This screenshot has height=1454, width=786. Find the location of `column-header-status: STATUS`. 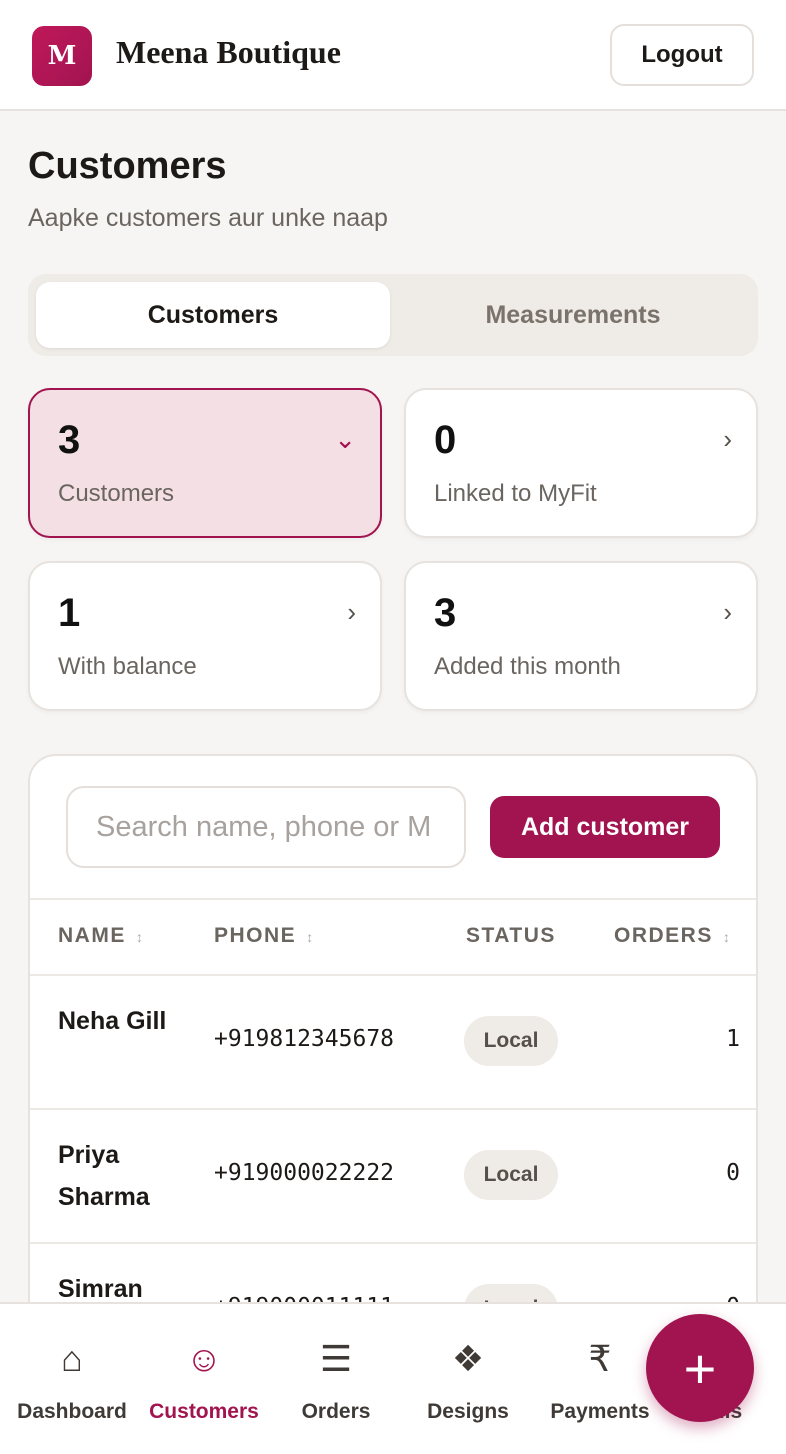

column-header-status: STATUS is located at coordinates (511, 936).